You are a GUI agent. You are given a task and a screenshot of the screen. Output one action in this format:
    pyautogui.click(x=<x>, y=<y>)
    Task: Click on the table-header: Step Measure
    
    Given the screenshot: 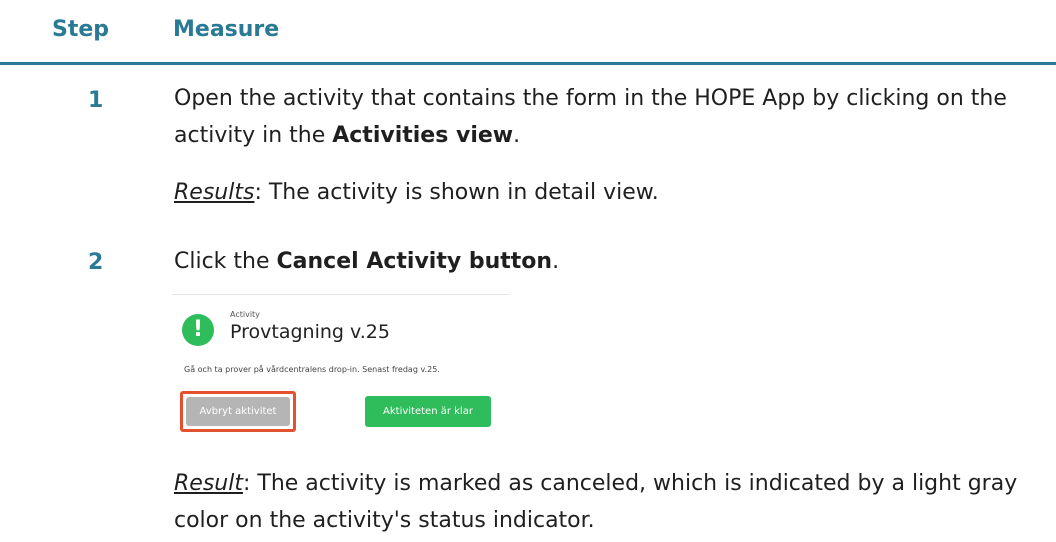 What is the action you would take?
    pyautogui.click(x=528, y=32)
    